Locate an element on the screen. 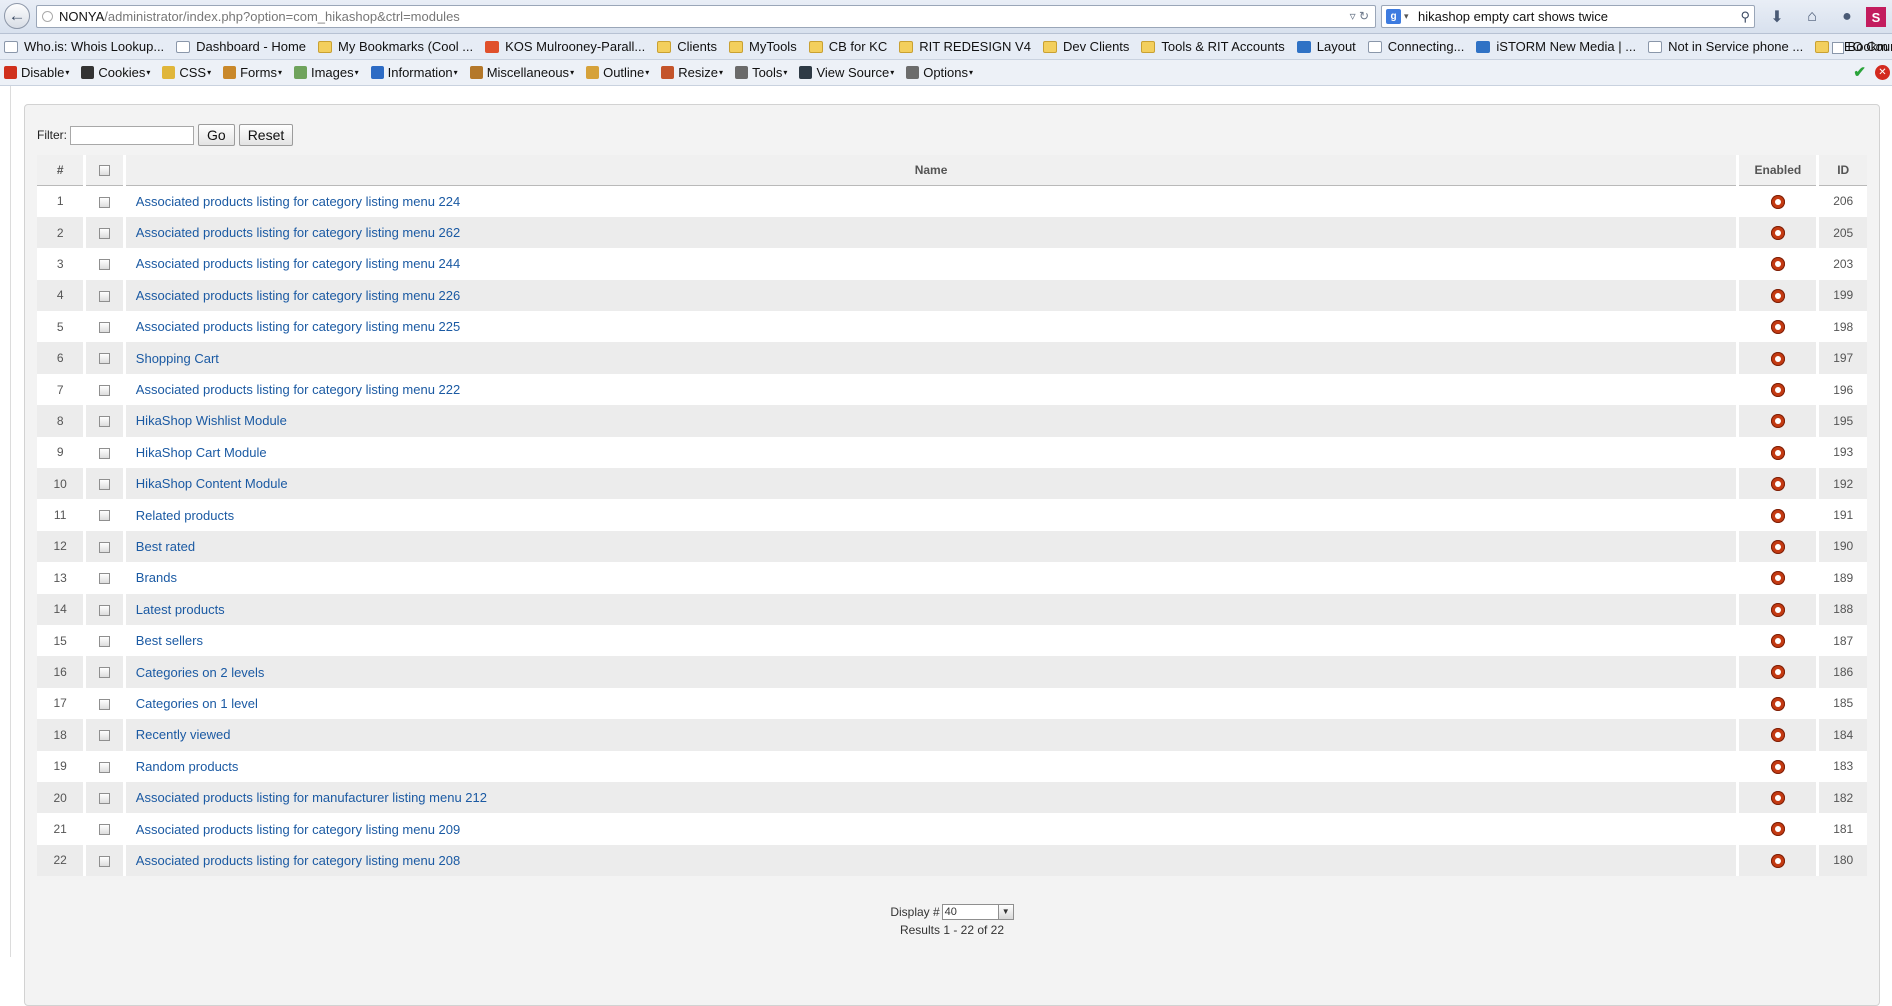  toolbar-menu-resize: Resize ▾ is located at coordinates (692, 72).